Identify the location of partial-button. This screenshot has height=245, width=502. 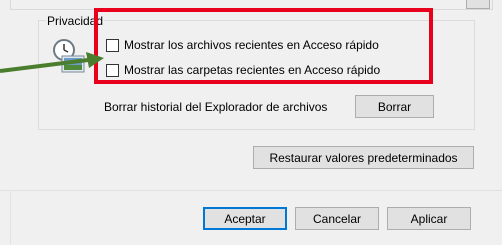
(478, 4).